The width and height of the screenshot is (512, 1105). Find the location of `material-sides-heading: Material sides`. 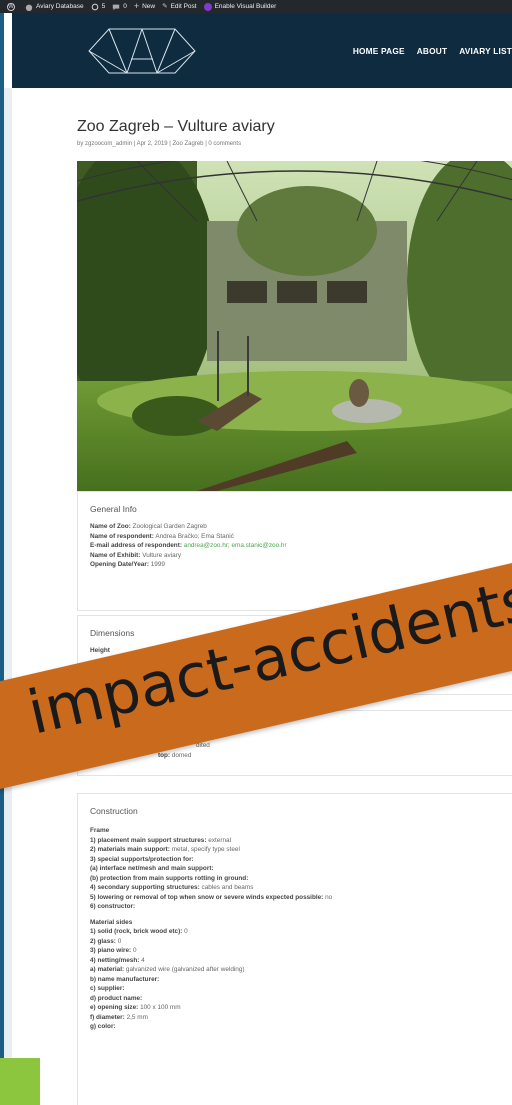

material-sides-heading: Material sides is located at coordinates (111, 922).